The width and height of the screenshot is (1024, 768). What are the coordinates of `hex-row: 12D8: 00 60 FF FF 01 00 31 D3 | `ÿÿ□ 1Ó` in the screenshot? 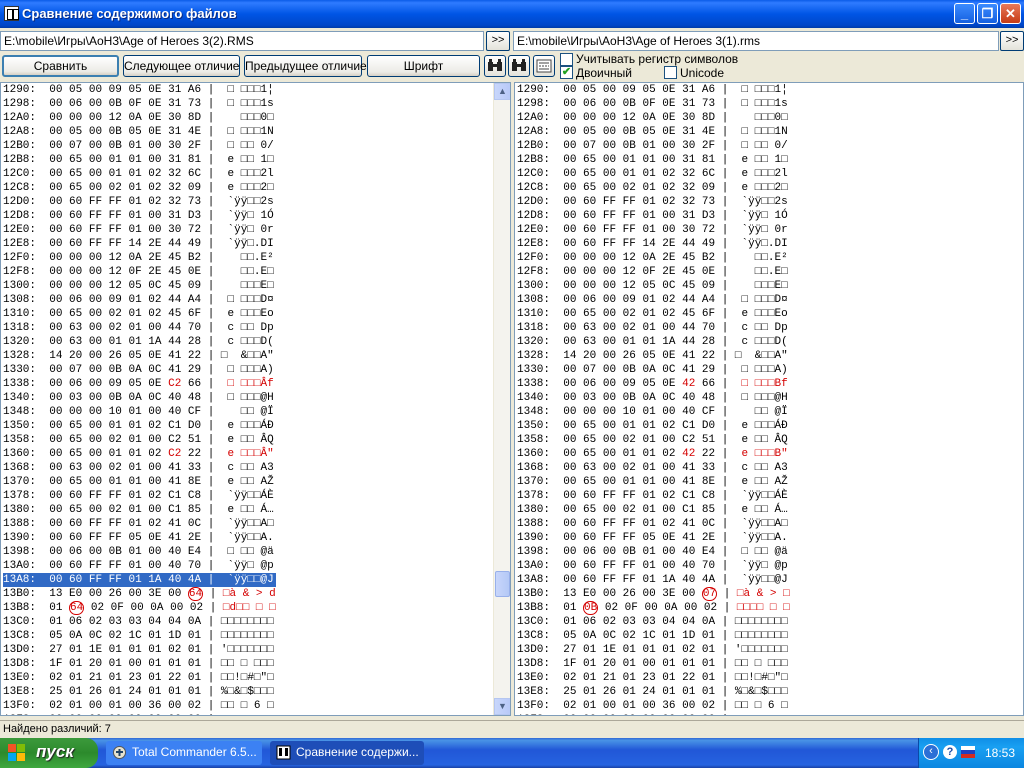 It's located at (139, 216).